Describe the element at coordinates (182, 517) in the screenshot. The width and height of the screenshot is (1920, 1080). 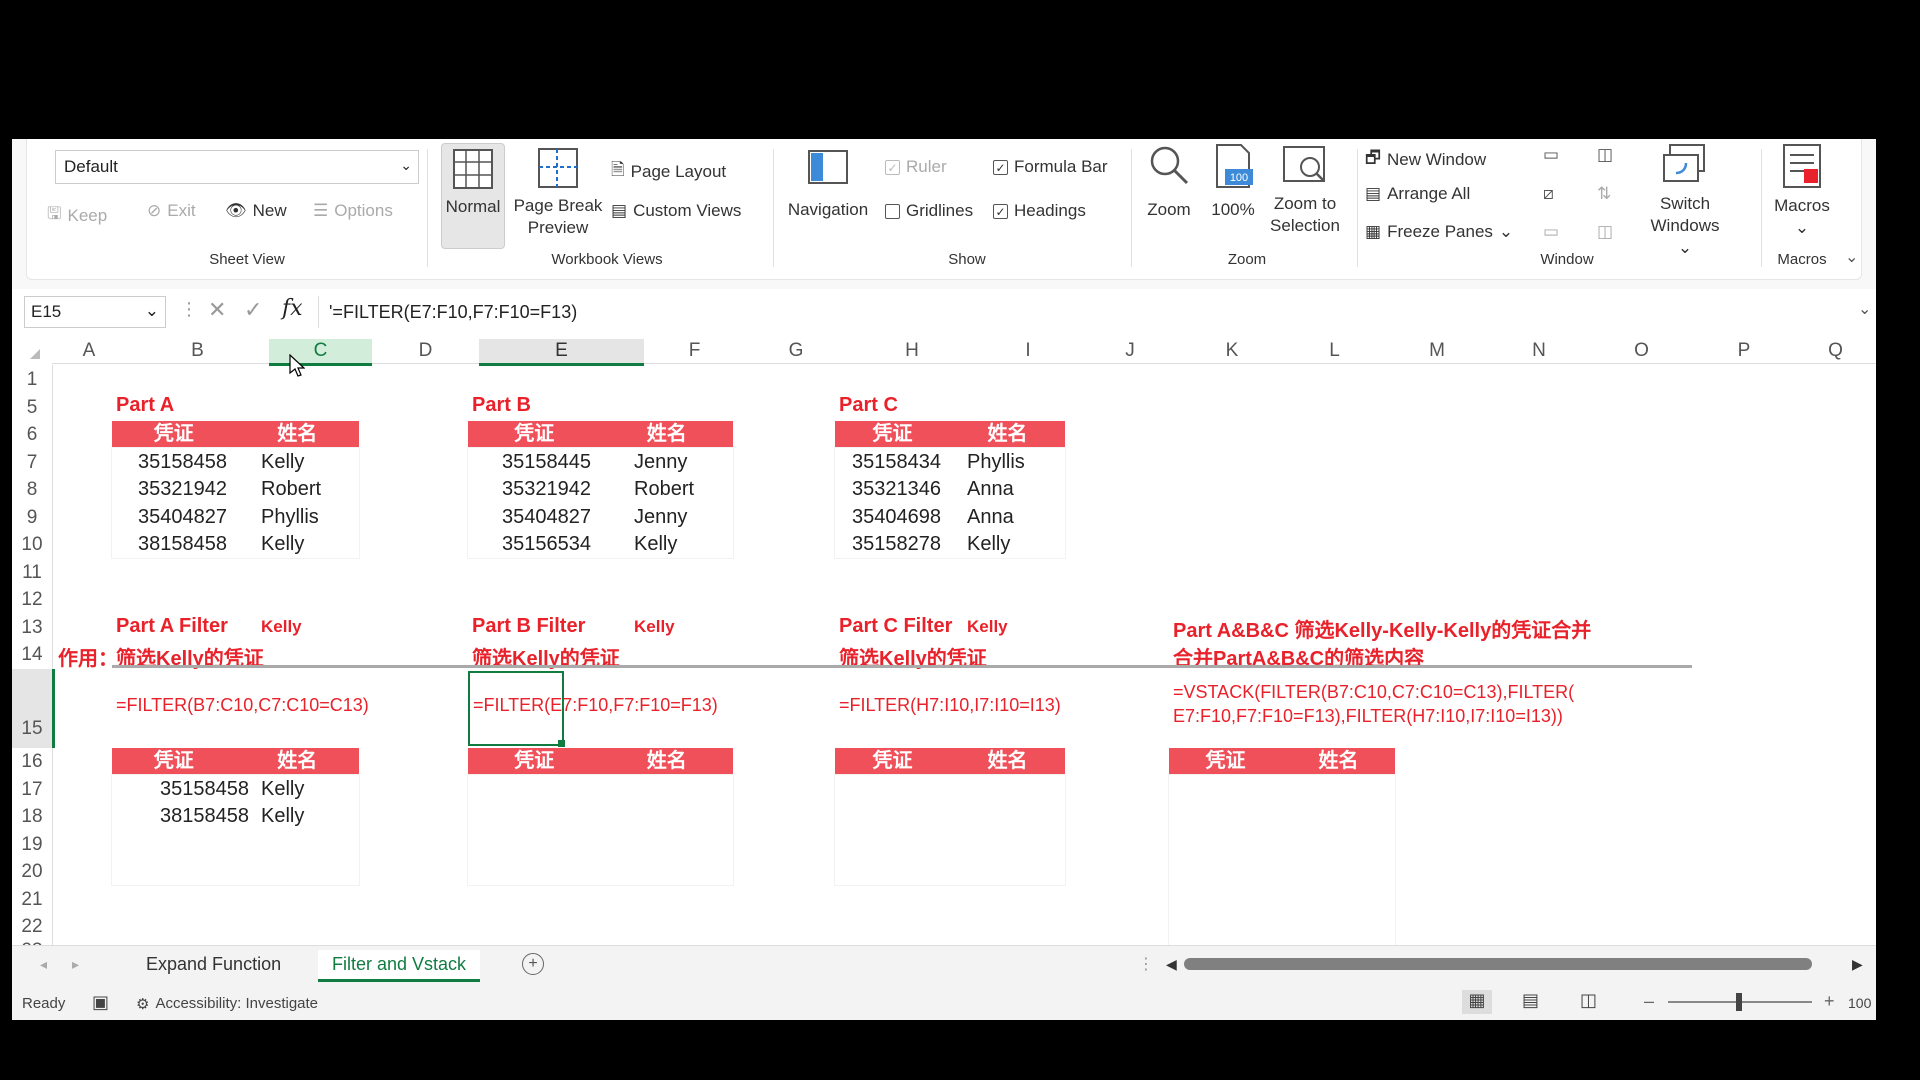
I see `table-cell: 35404827` at that location.